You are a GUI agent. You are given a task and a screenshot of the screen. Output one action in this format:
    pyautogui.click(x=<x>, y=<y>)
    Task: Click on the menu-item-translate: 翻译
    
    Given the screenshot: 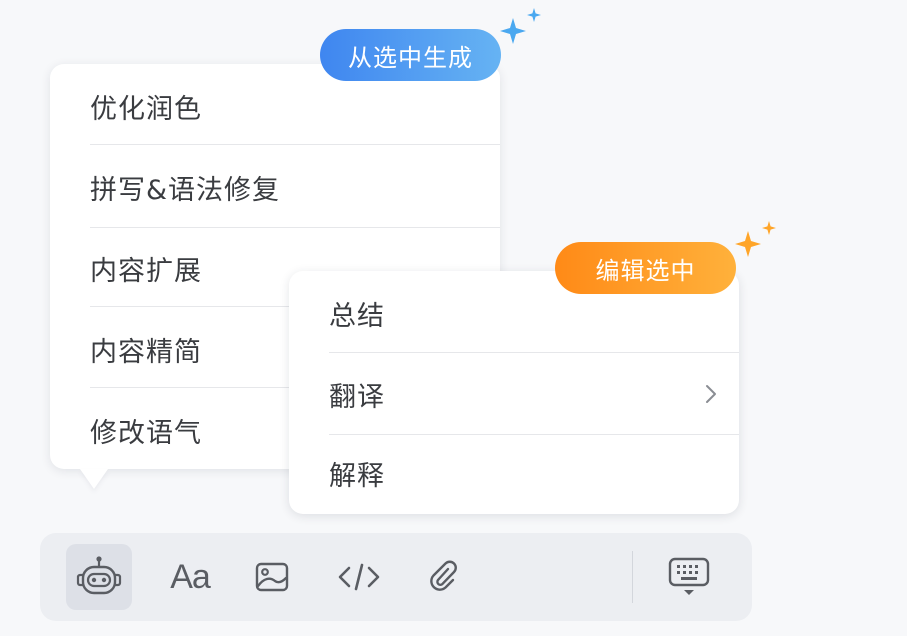 What is the action you would take?
    pyautogui.click(x=534, y=394)
    